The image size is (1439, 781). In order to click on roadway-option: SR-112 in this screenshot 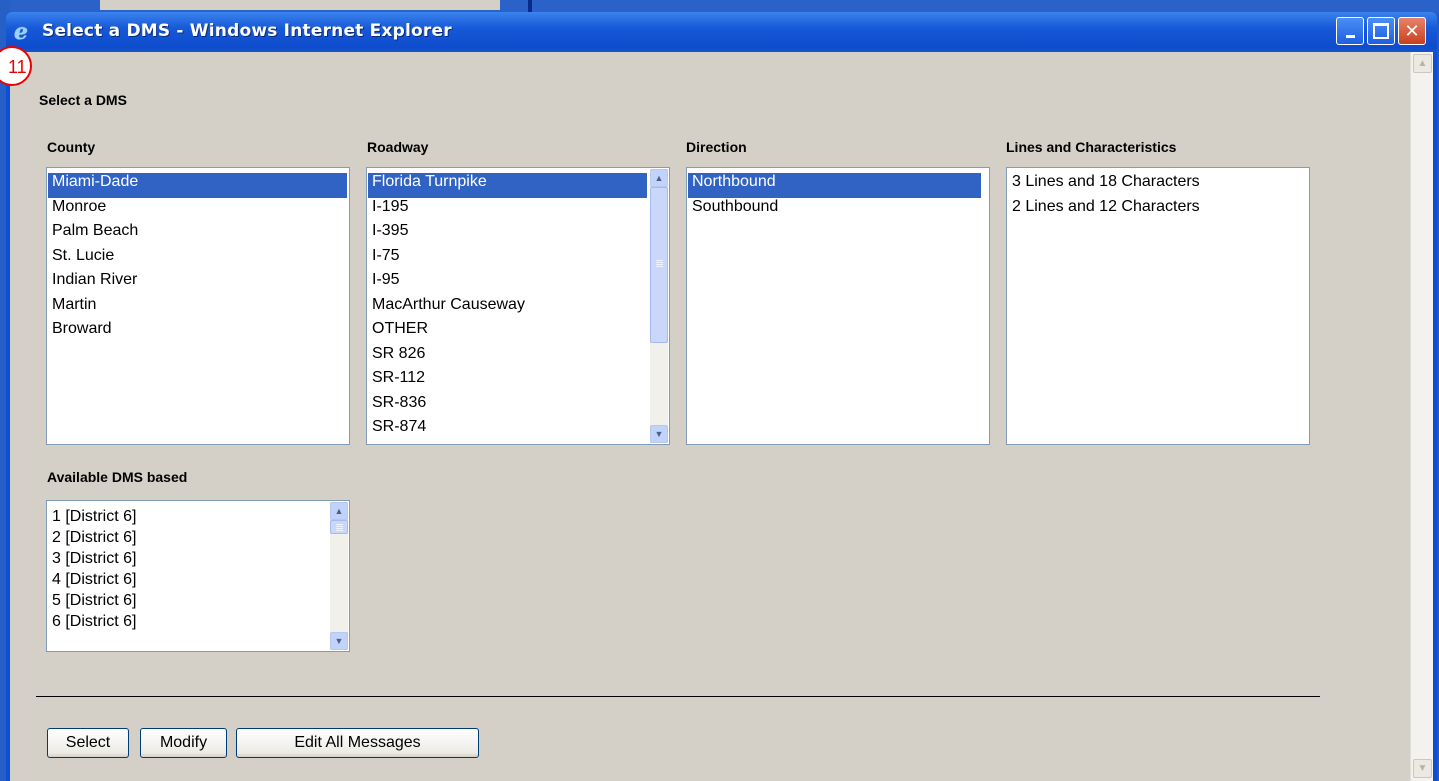, I will do `click(507, 381)`.